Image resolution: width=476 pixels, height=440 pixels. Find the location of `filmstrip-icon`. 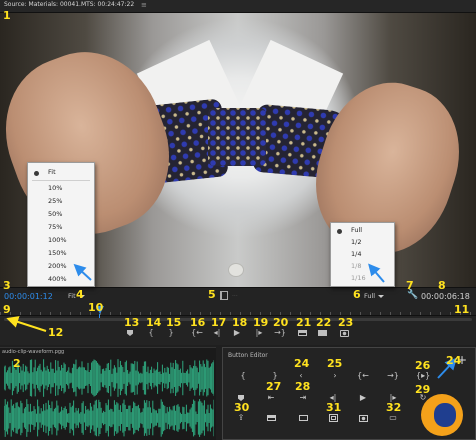

filmstrip-icon is located at coordinates (224, 295).